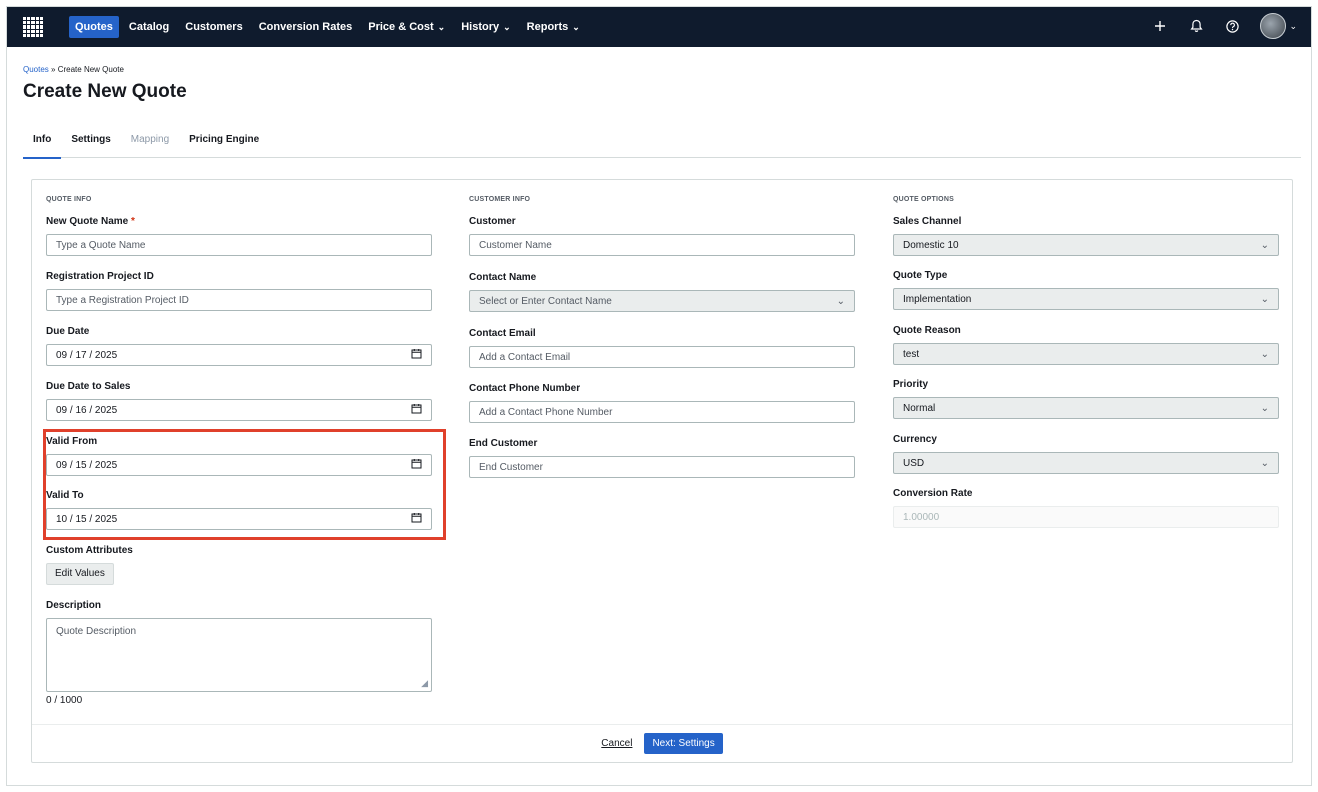 This screenshot has height=792, width=1318. What do you see at coordinates (100, 276) in the screenshot?
I see `field-label: Registration Project ID` at bounding box center [100, 276].